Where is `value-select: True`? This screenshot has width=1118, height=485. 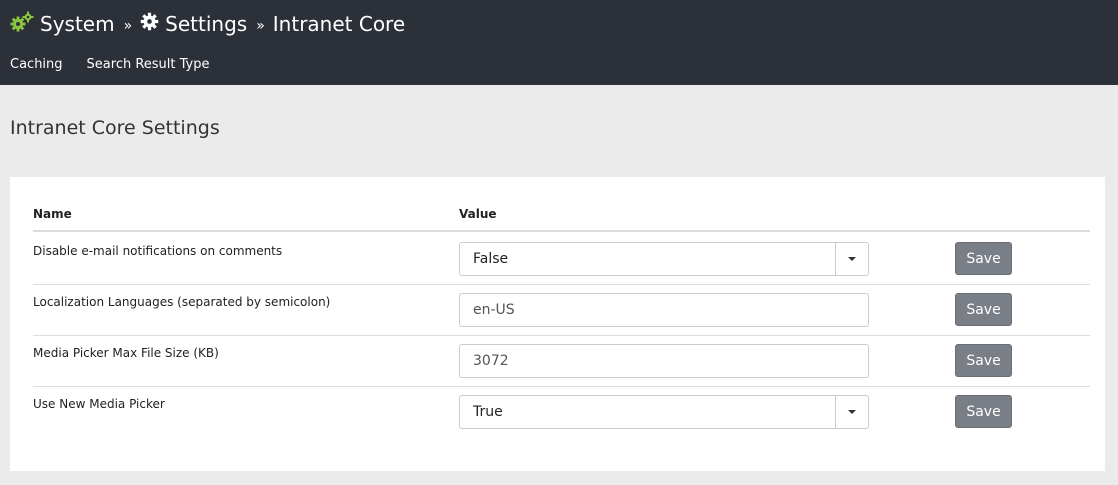 value-select: True is located at coordinates (664, 412).